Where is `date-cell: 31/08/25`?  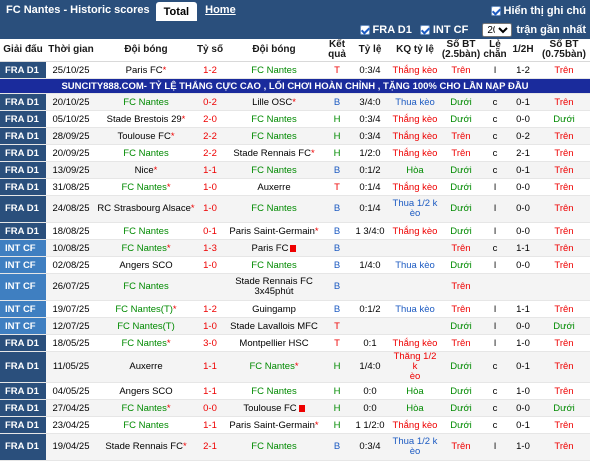
date-cell: 31/08/25 is located at coordinates (71, 187).